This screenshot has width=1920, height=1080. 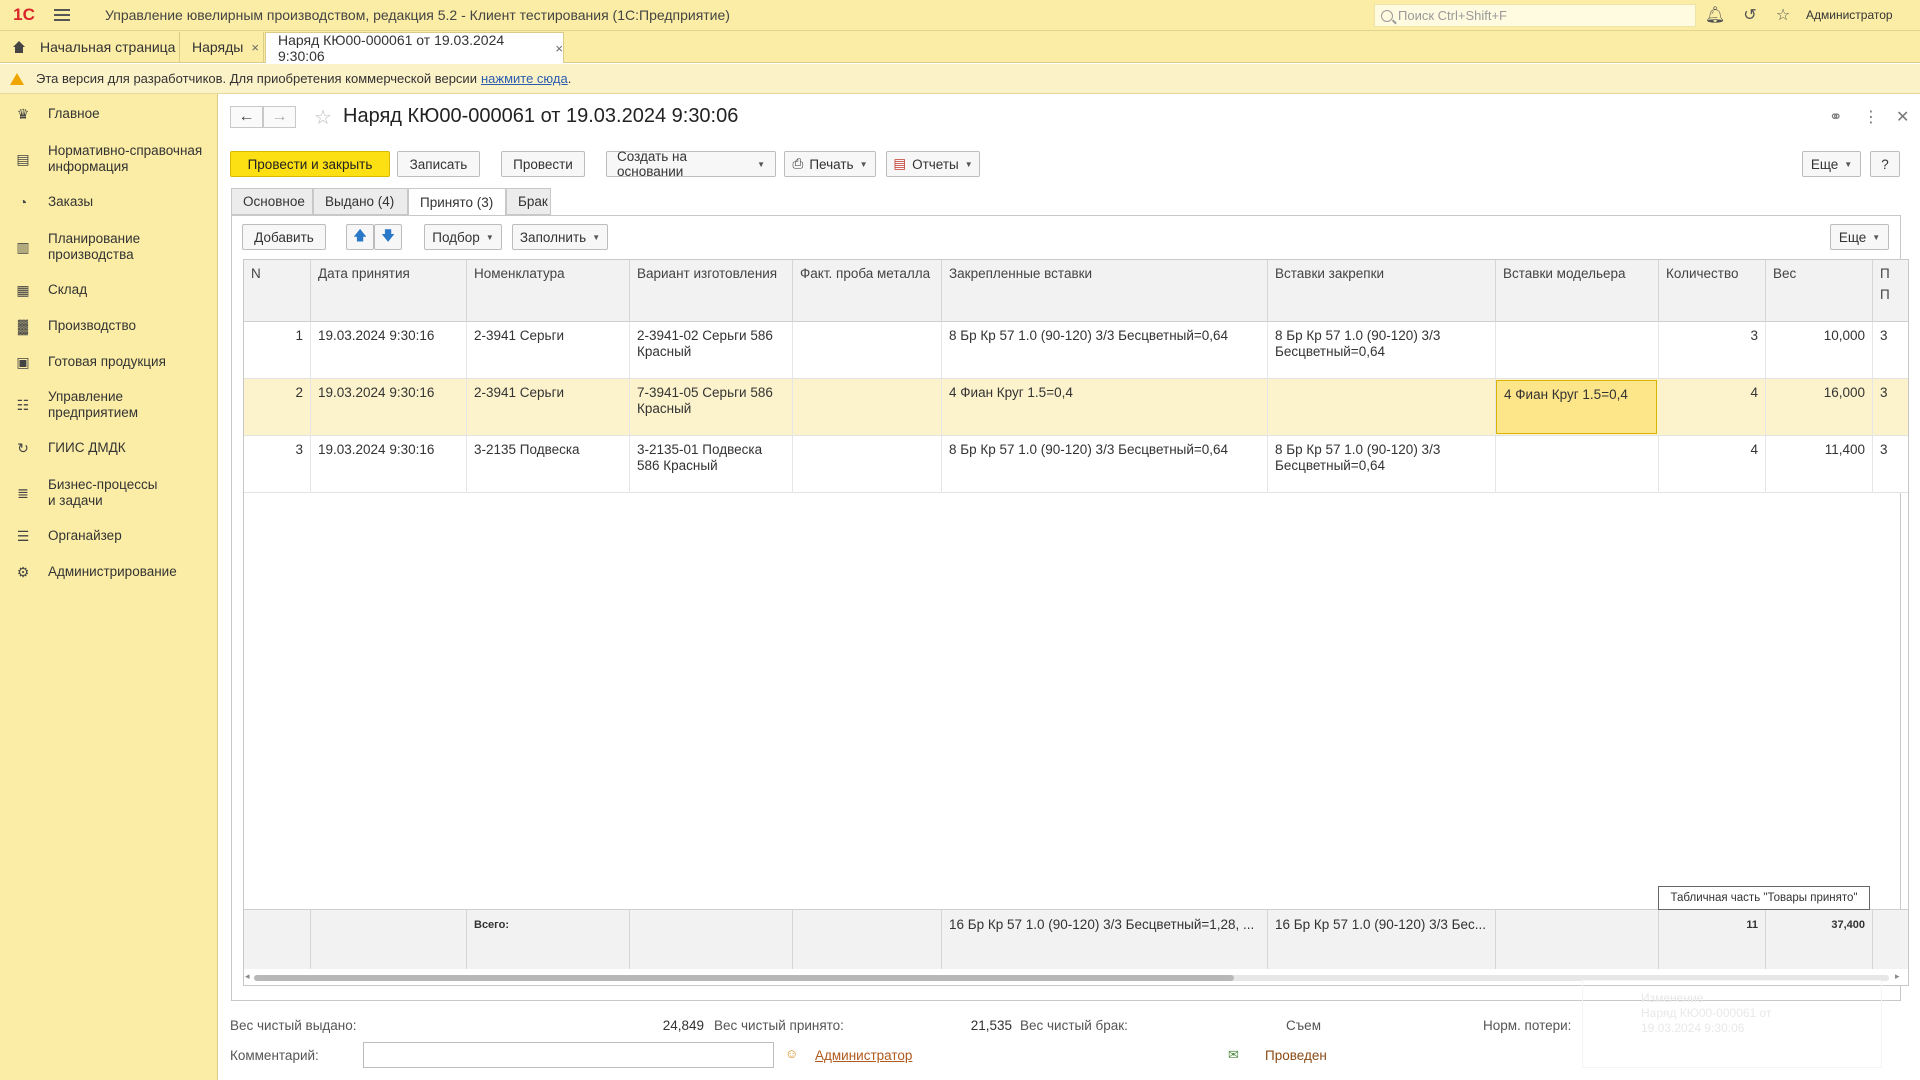 I want to click on arrow-up-icon: 🡅︎, so click(x=360, y=235).